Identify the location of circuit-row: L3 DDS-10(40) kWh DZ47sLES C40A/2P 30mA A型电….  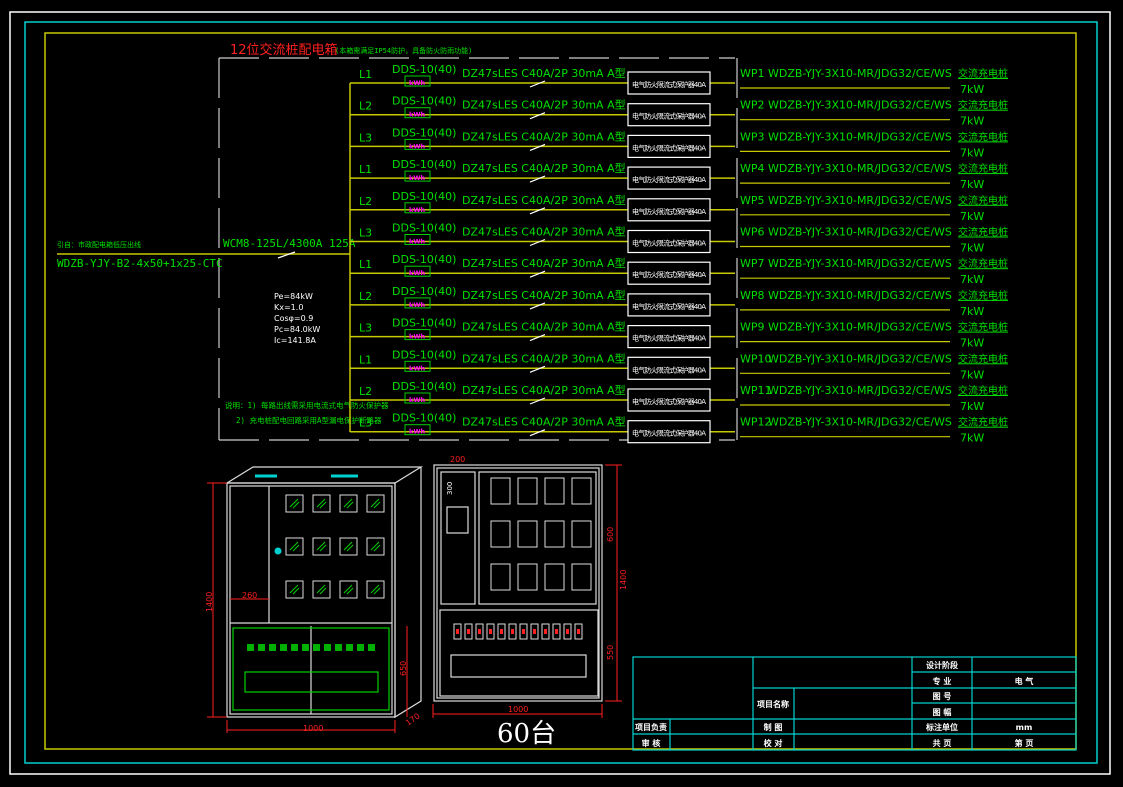
(679, 333).